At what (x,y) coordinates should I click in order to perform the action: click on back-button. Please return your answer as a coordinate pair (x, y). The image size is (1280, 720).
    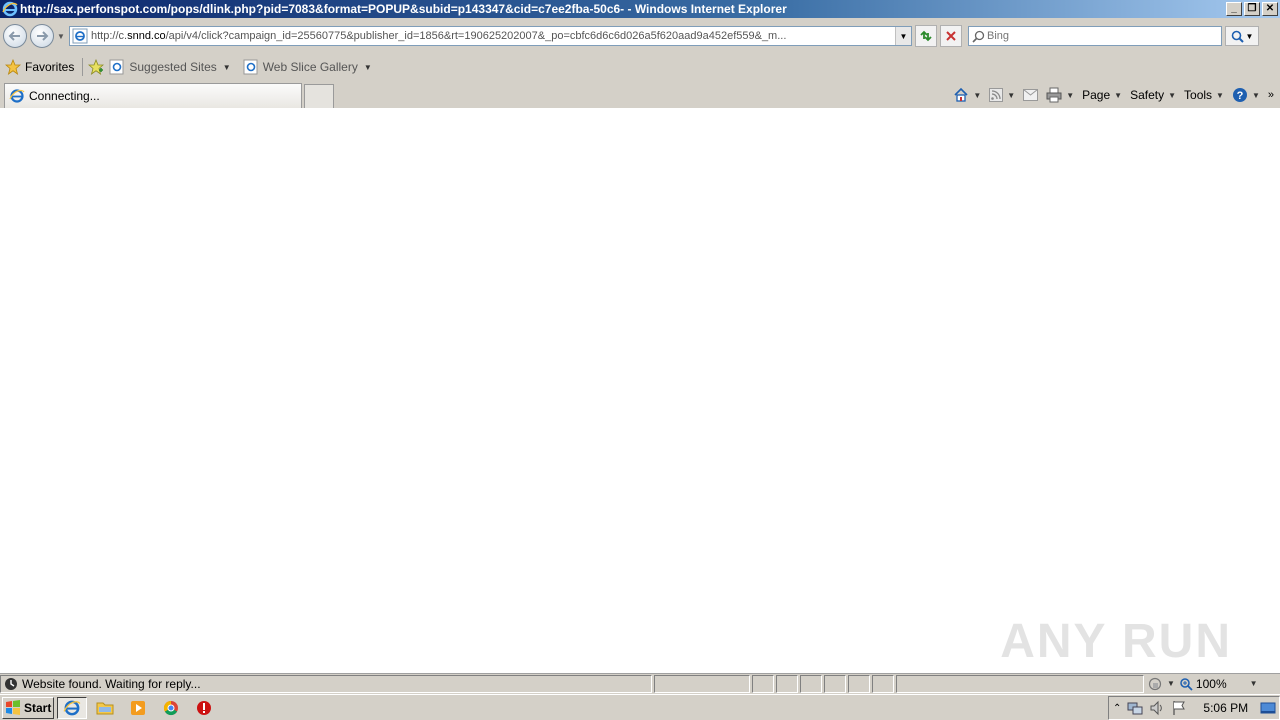
    Looking at the image, I should click on (15, 36).